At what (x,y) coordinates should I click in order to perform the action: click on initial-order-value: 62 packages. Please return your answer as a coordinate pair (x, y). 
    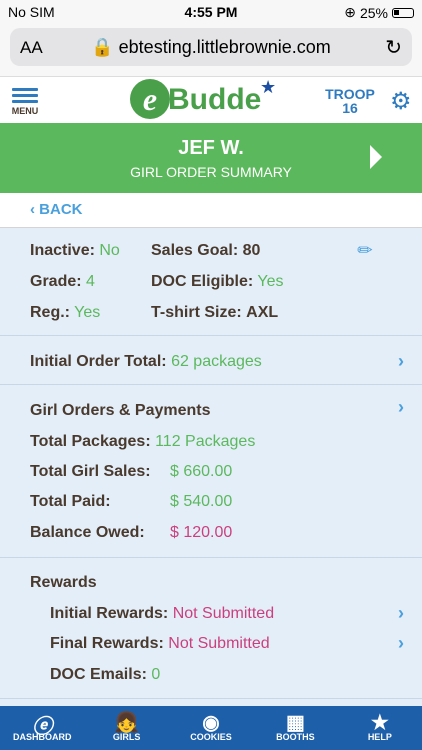
    Looking at the image, I should click on (216, 361).